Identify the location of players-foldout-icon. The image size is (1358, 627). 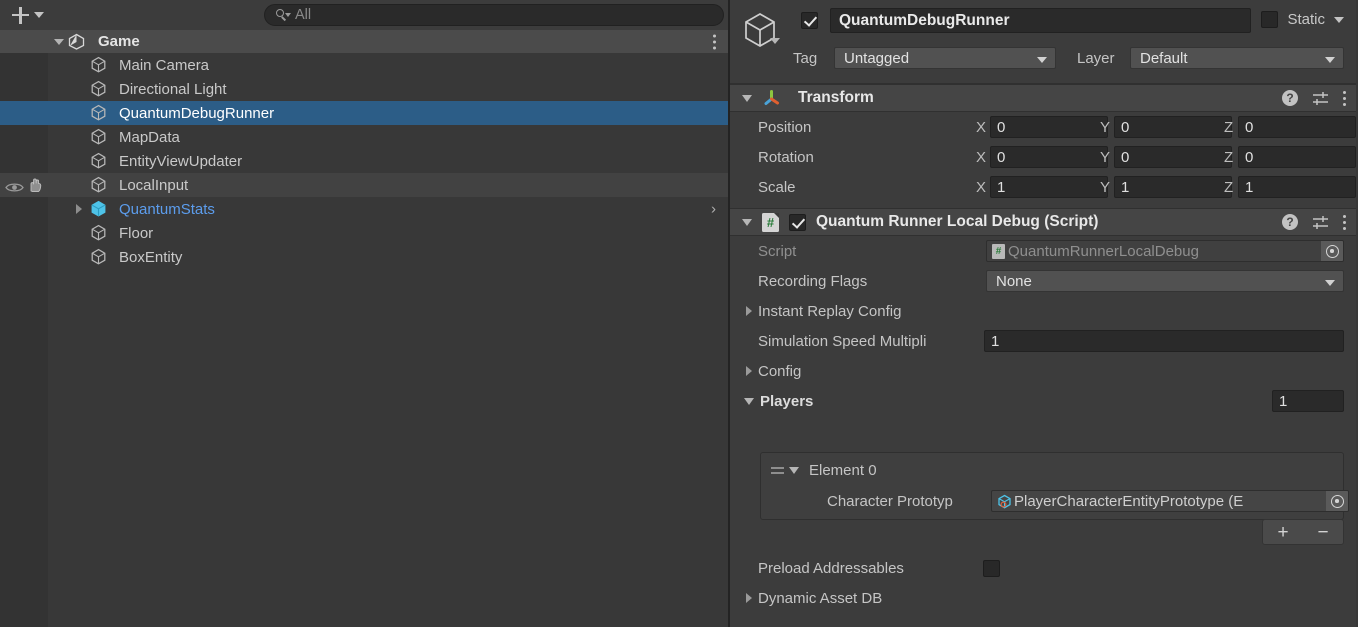
(749, 401).